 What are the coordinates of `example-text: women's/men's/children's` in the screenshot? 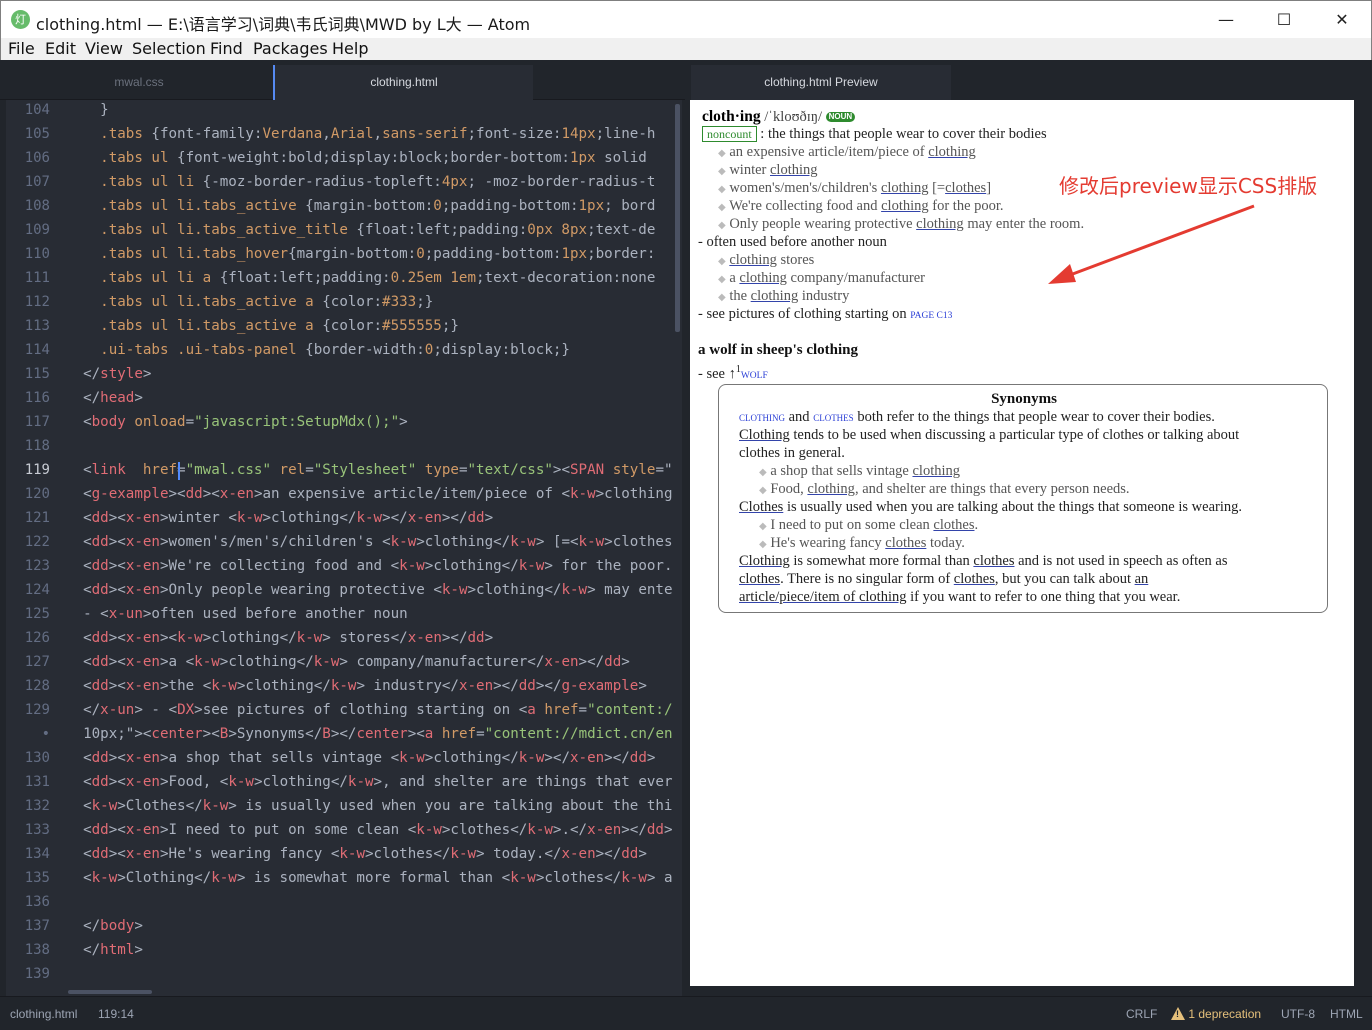 It's located at (805, 188).